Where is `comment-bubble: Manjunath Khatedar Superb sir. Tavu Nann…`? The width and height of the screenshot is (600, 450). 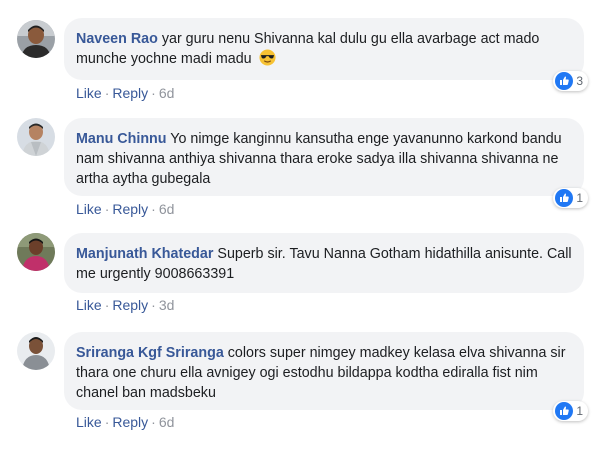 comment-bubble: Manjunath Khatedar Superb sir. Tavu Nann… is located at coordinates (324, 263).